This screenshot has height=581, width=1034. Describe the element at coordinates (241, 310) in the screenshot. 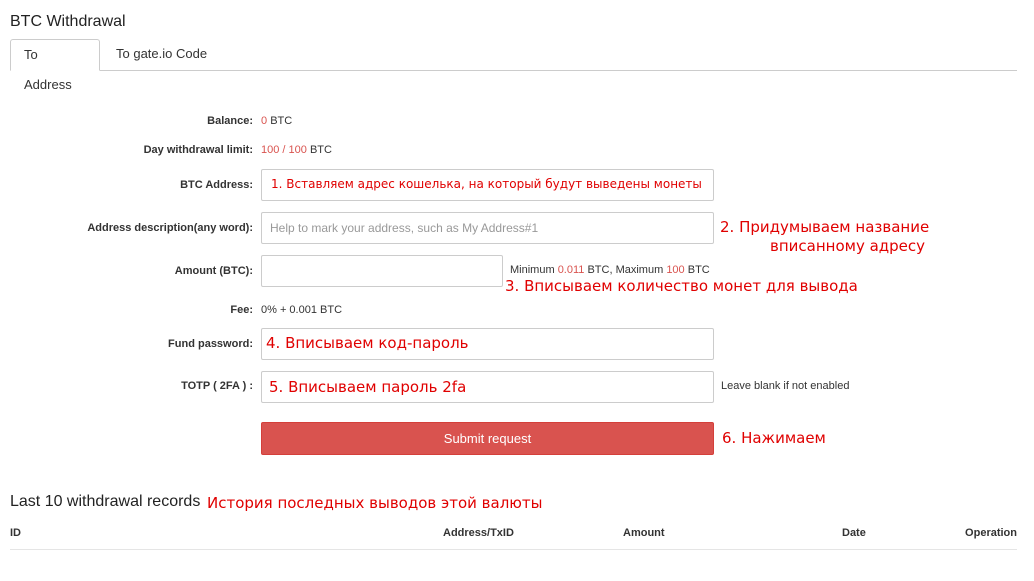

I see `fee-label: Fee:` at that location.